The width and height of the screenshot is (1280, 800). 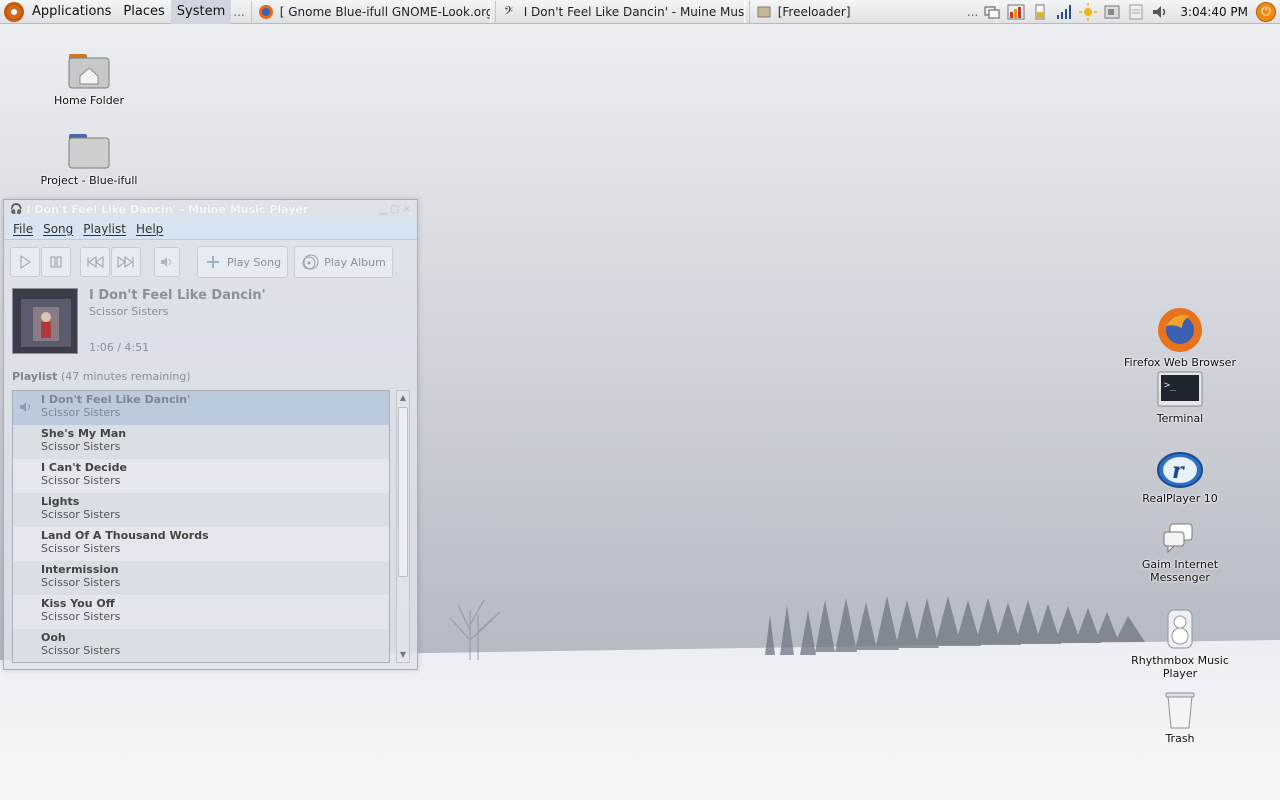 I want to click on desktop-icon-rhythmbox: Rhythmbox Music Player, so click(x=1180, y=644).